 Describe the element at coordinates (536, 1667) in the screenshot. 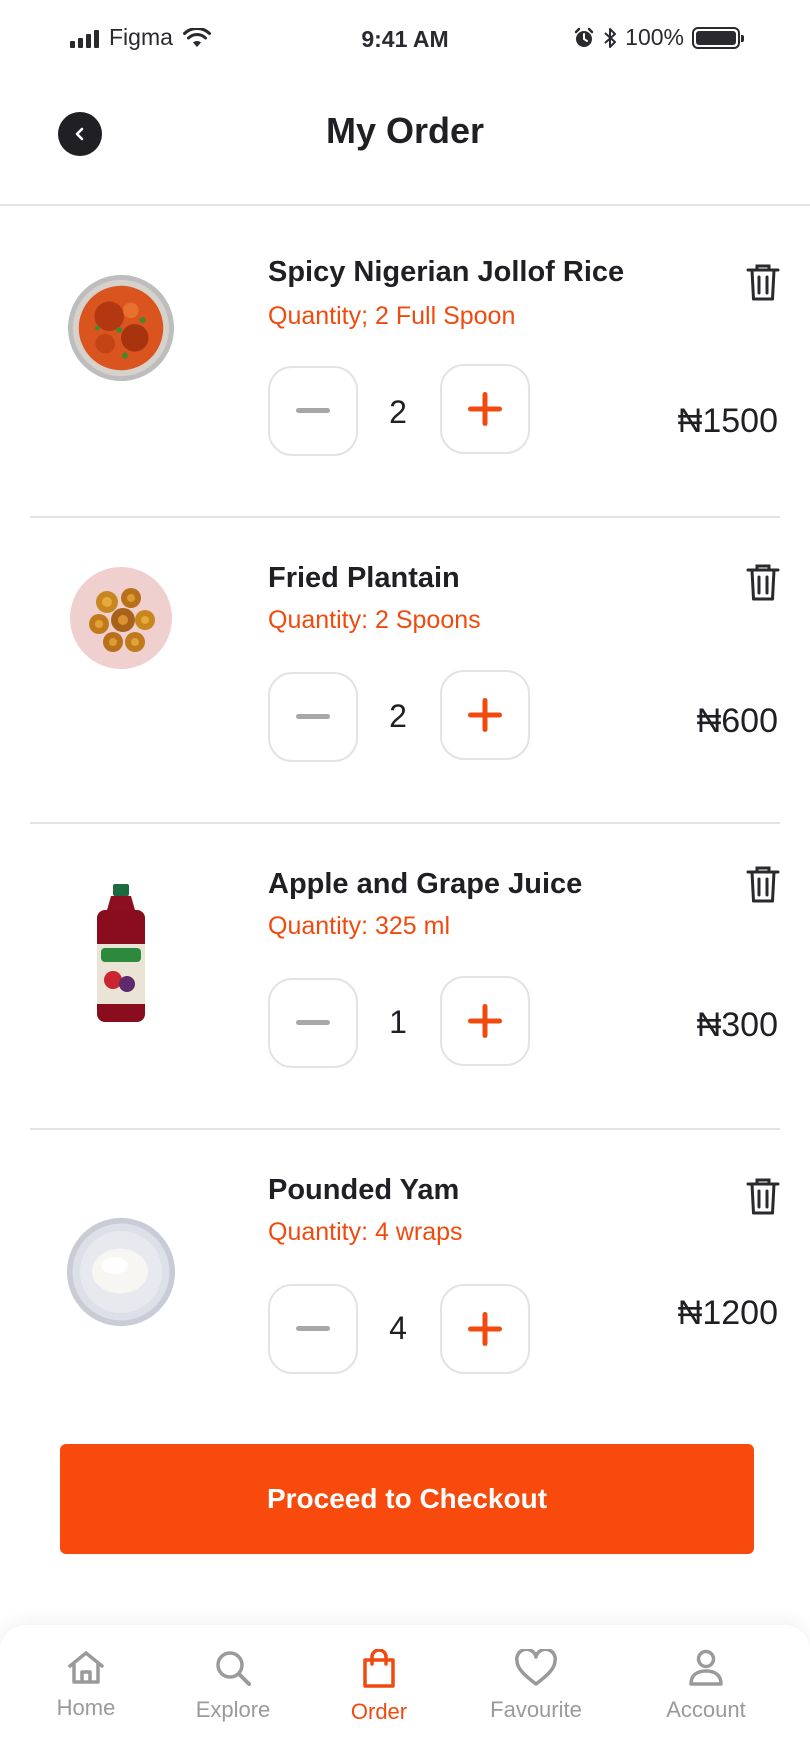

I see `heart-icon` at that location.